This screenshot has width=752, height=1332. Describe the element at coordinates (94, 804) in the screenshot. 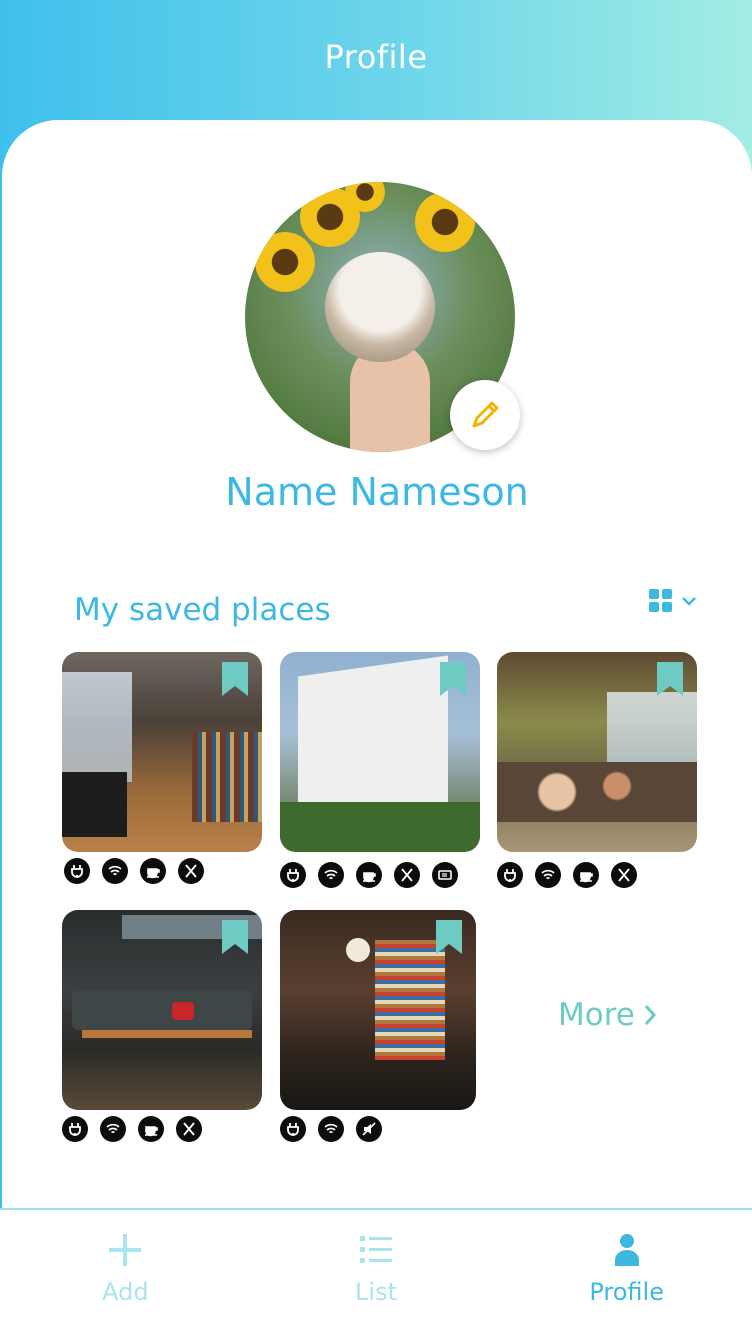

I see `cabinet-decor` at that location.